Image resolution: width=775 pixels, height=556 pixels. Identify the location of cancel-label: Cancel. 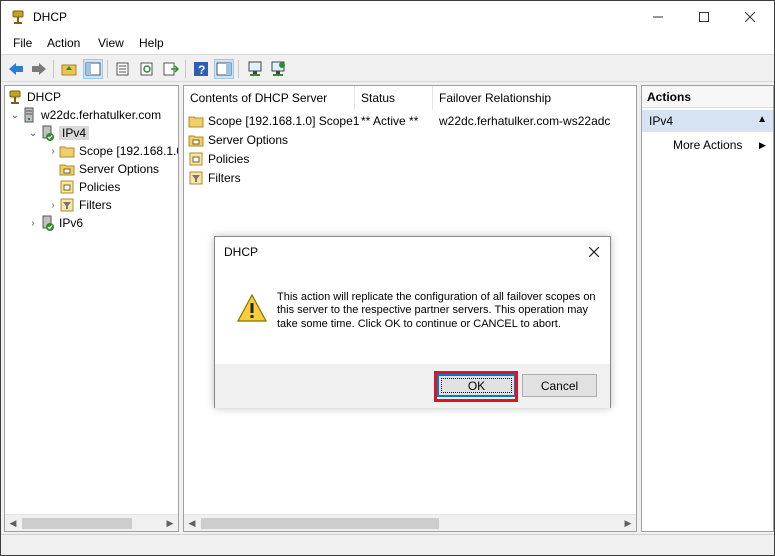
(559, 385).